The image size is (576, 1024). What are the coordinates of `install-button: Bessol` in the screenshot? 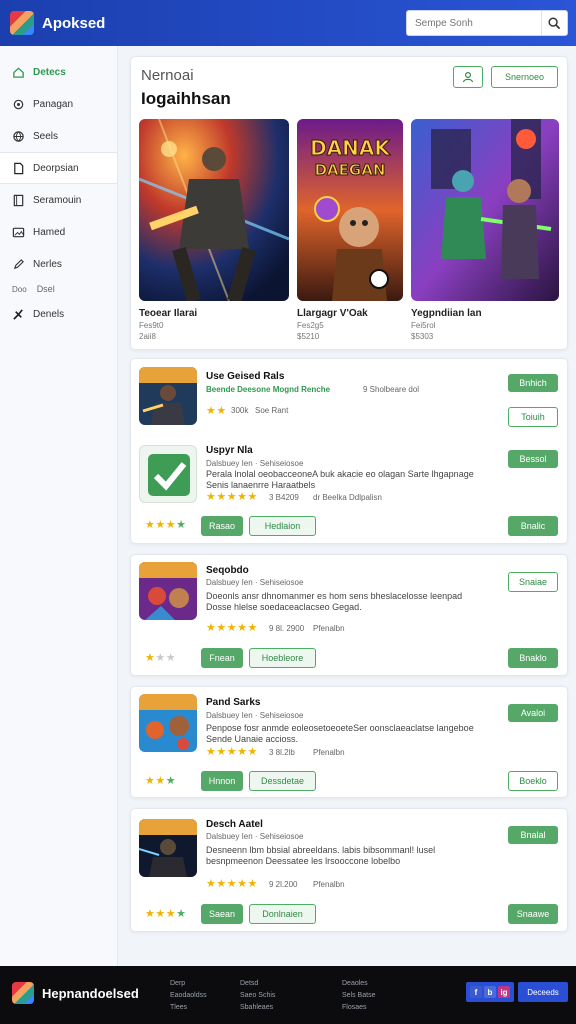 It's located at (533, 459).